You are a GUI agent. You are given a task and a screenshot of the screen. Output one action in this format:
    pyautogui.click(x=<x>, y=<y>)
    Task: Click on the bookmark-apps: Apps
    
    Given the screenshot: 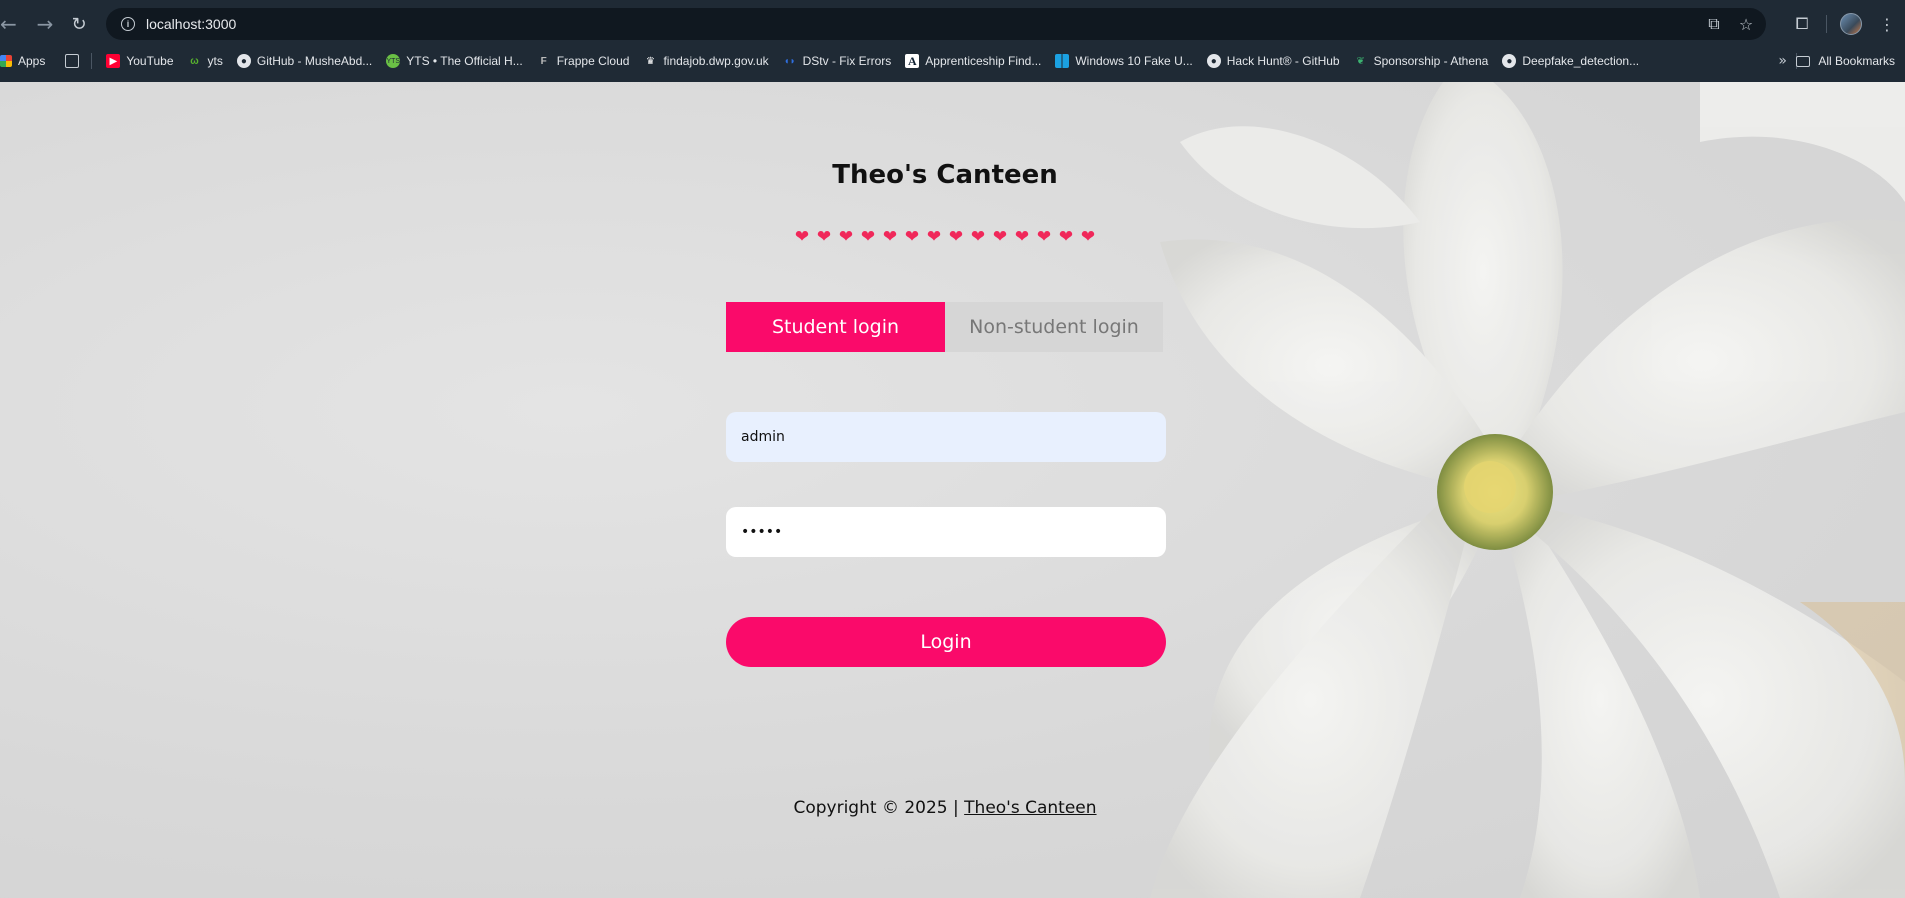 What is the action you would take?
    pyautogui.click(x=22, y=61)
    